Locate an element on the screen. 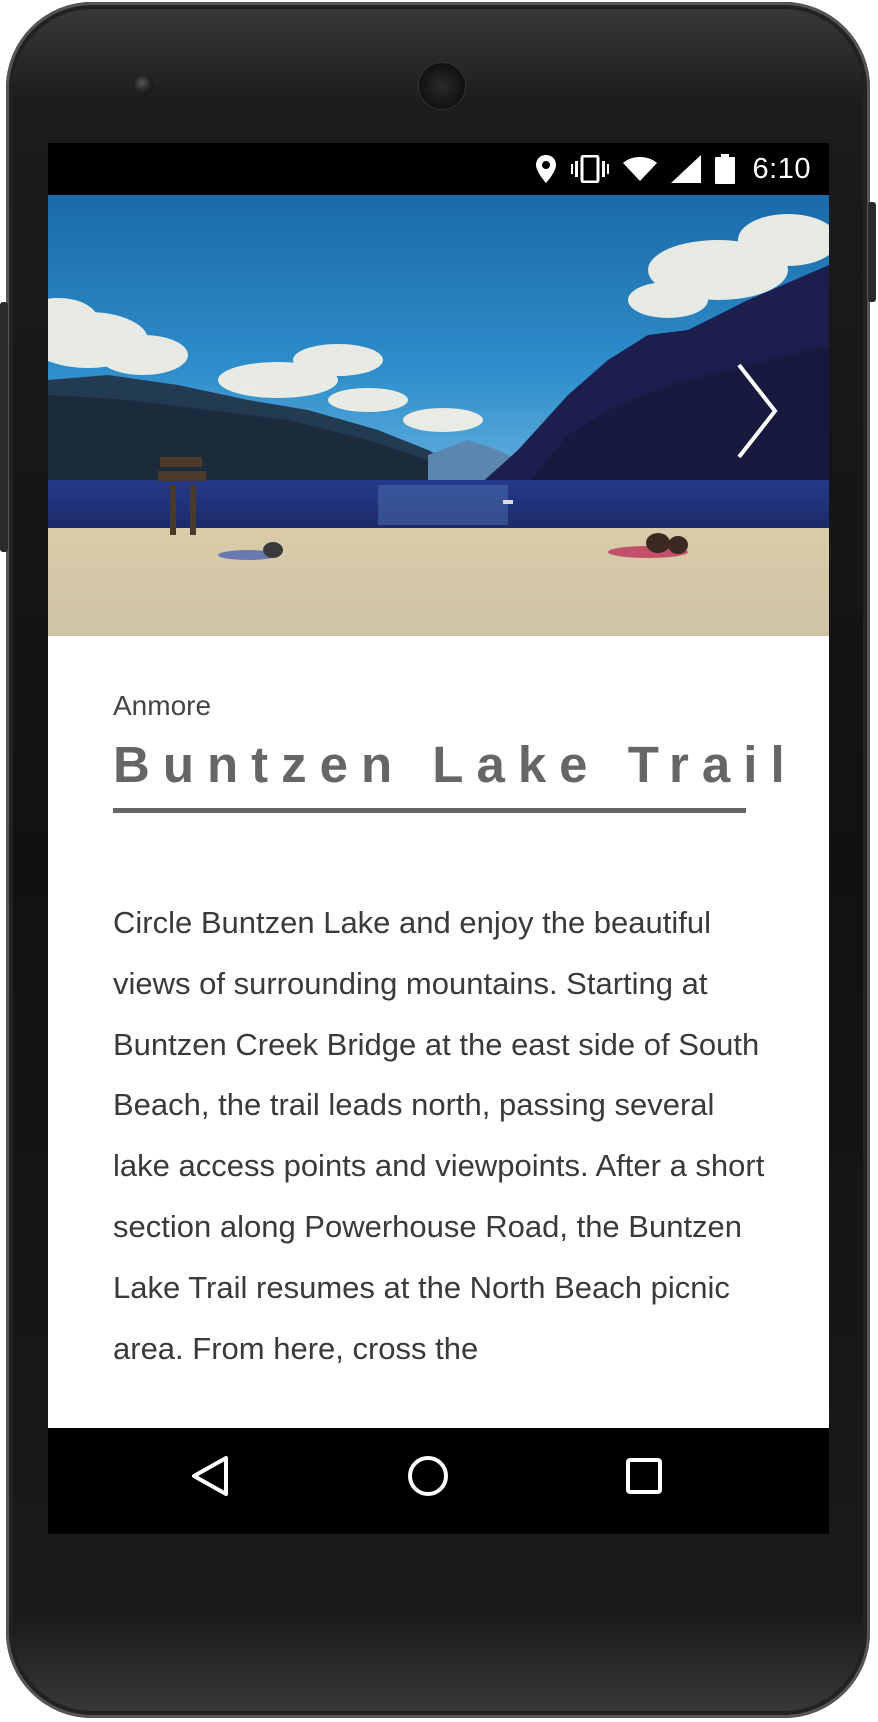  recents-square-icon is located at coordinates (644, 1476).